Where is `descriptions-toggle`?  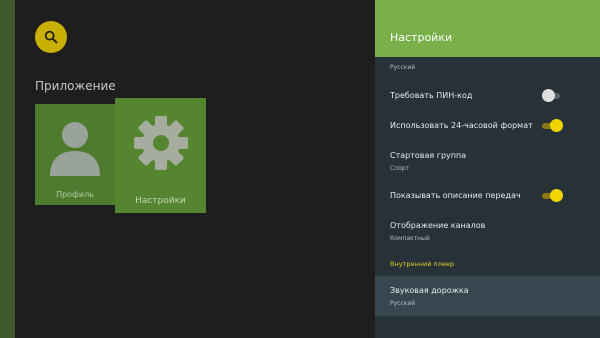
descriptions-toggle is located at coordinates (552, 196).